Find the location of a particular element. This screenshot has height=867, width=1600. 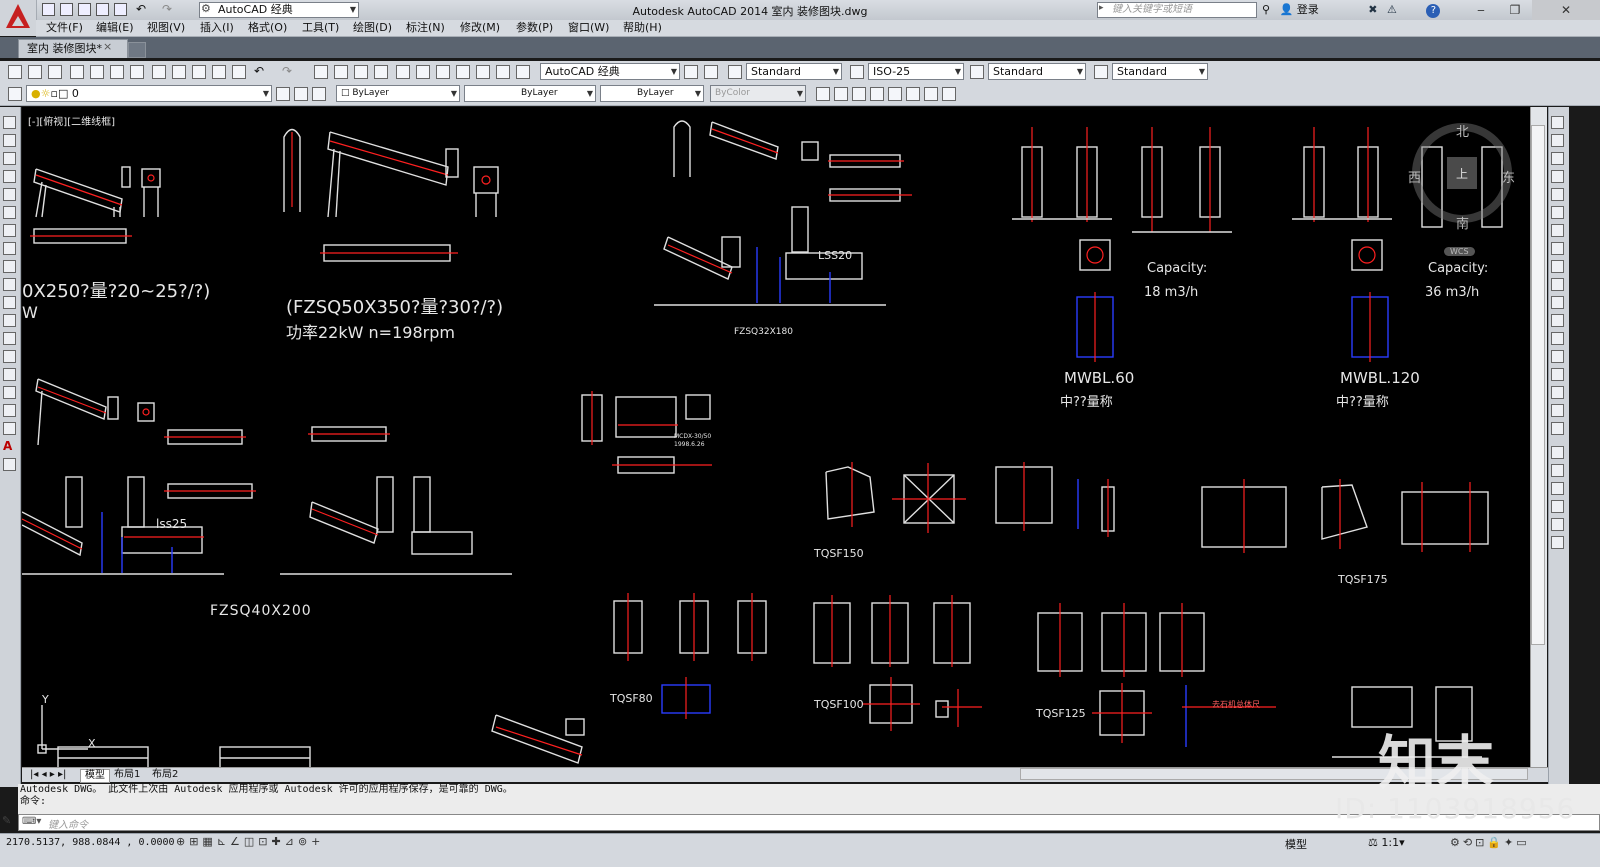

ungroup-icon is located at coordinates (1557, 524).